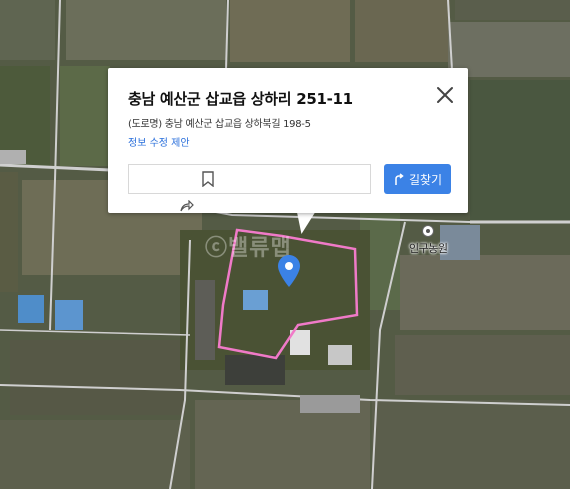 Image resolution: width=570 pixels, height=489 pixels. What do you see at coordinates (428, 231) in the screenshot?
I see `poi-marker-icon` at bounding box center [428, 231].